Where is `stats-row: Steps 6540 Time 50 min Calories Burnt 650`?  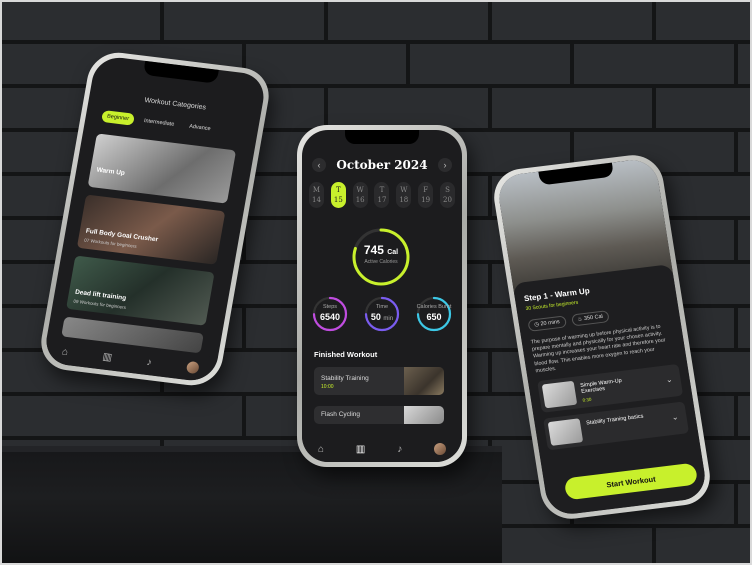 stats-row: Steps 6540 Time 50 min Calories Burnt 650 is located at coordinates (382, 314).